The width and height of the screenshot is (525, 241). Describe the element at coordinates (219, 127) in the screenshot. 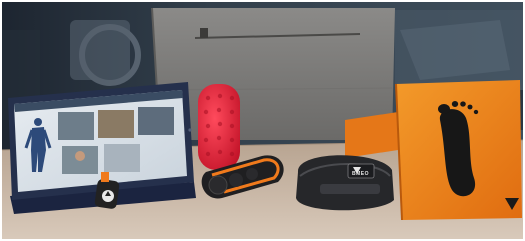

I see `red-foam-roller` at that location.